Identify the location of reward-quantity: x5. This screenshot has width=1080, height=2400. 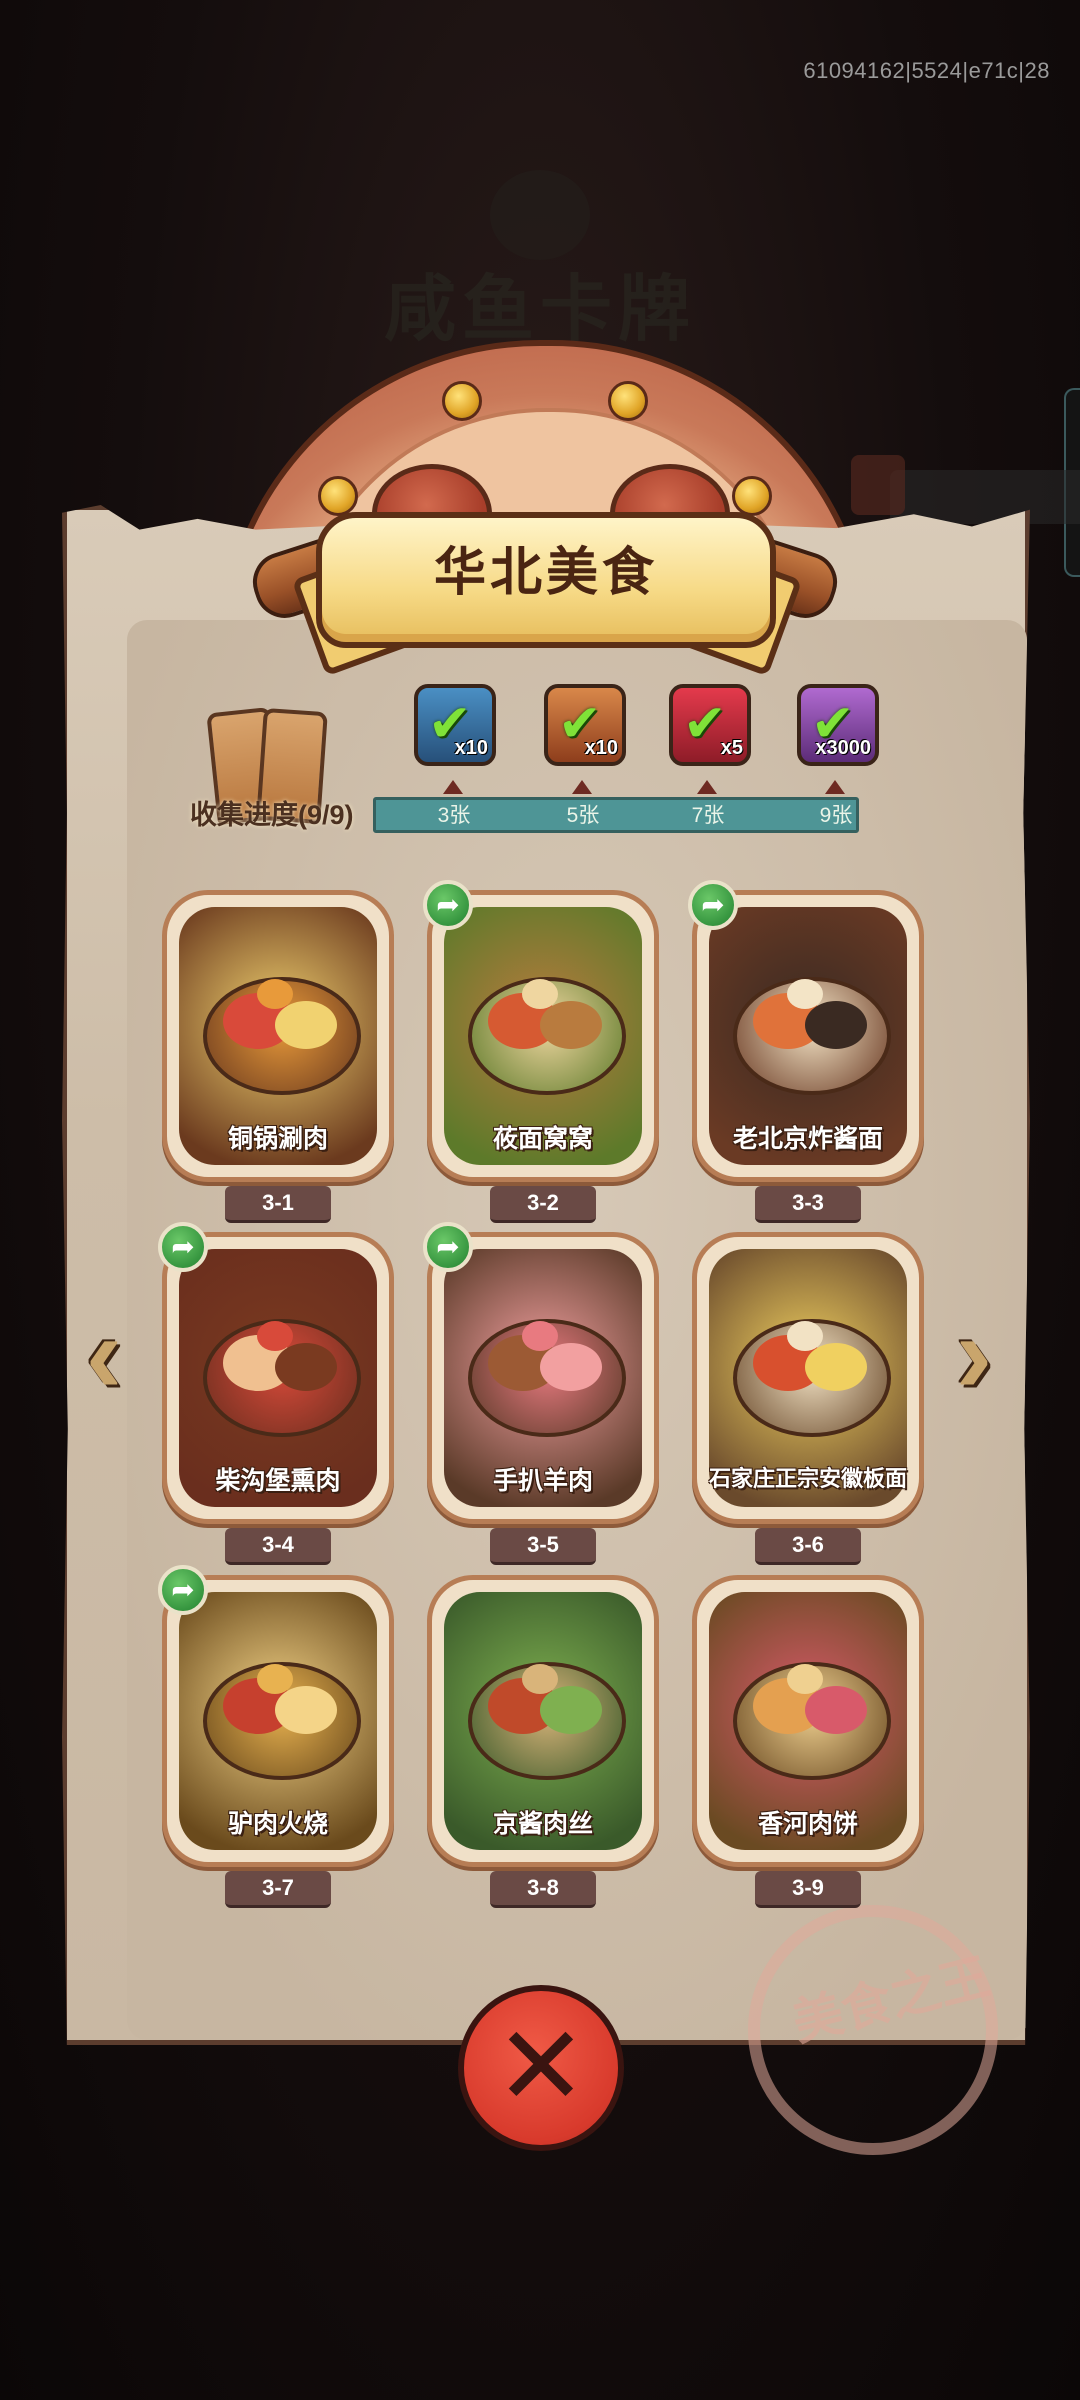
(731, 748).